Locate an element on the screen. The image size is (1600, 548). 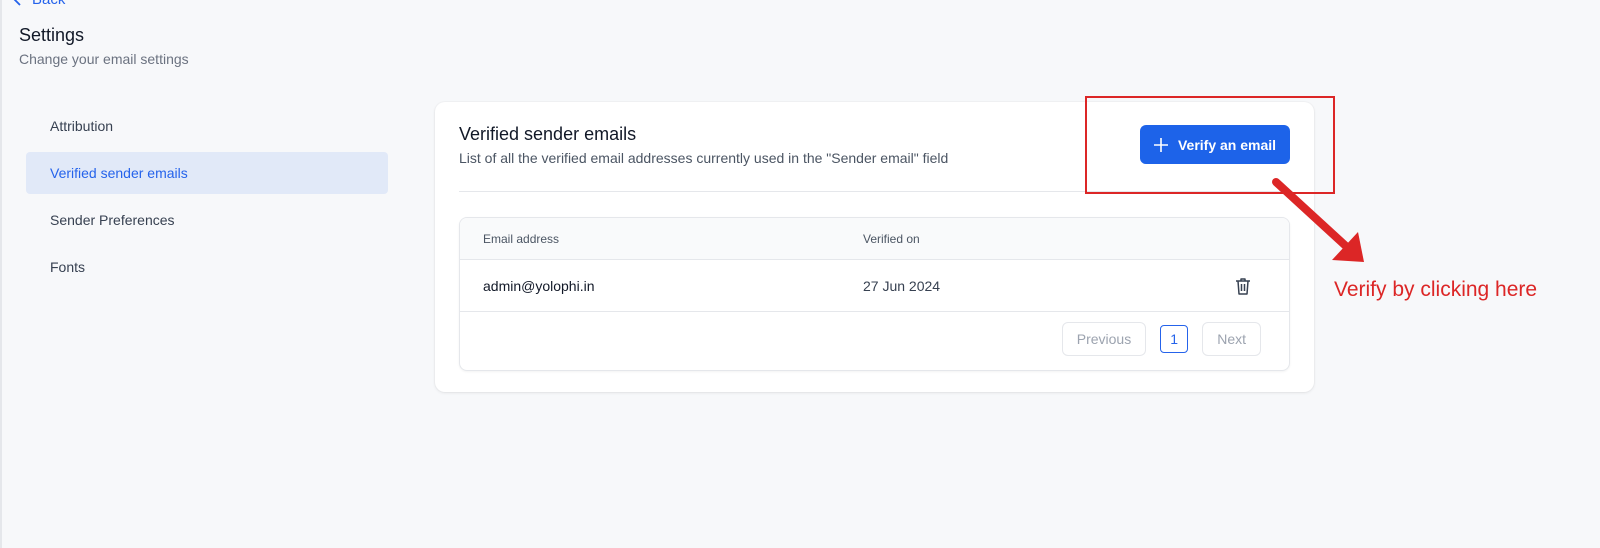
card-title: Verified sender emails is located at coordinates (548, 134).